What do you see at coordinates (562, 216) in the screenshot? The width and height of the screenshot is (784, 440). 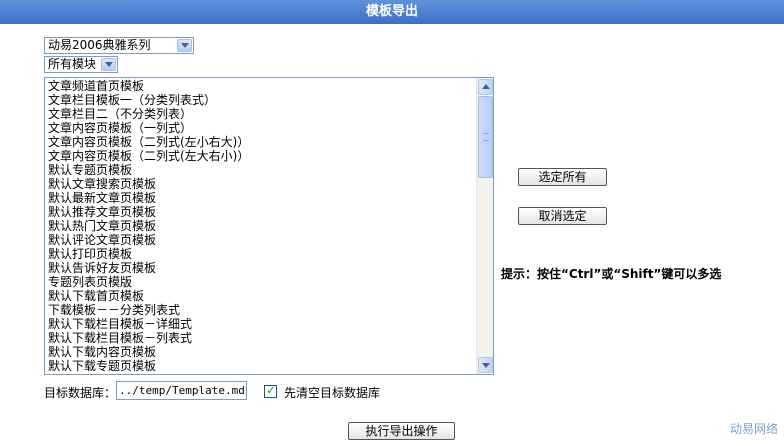 I see `deselect-button: 取消选定` at bounding box center [562, 216].